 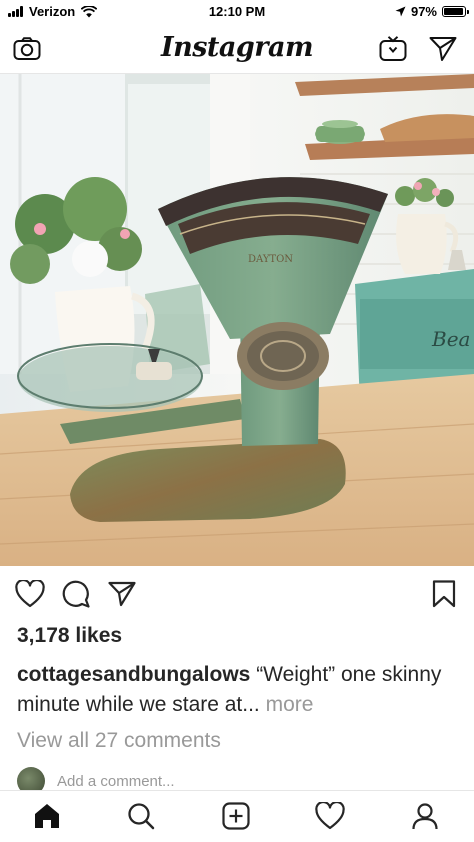 I want to click on status-bar: Verizon 12:10 PM 97%, so click(x=237, y=12).